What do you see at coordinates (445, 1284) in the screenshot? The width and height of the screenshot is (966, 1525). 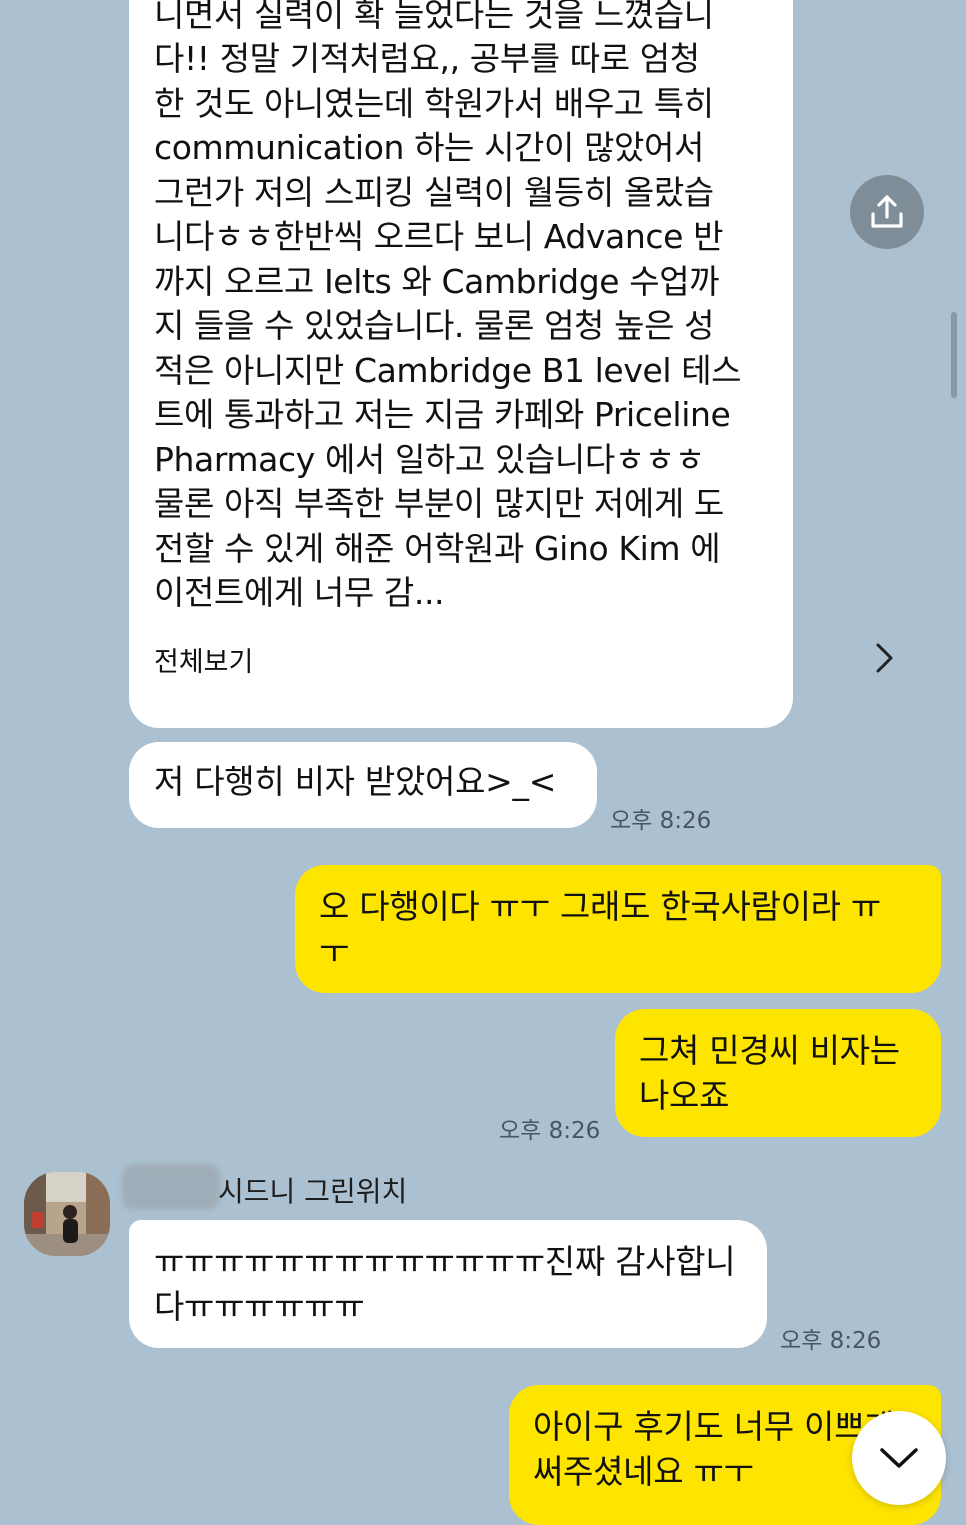 I see `message-text: ㅠㅠㅠㅠㅠㅠㅠㅠㅠㅠㅠㅠㅠ진짜 감사합니 다ㅠㅠㅠㅠㅠㅠ` at bounding box center [445, 1284].